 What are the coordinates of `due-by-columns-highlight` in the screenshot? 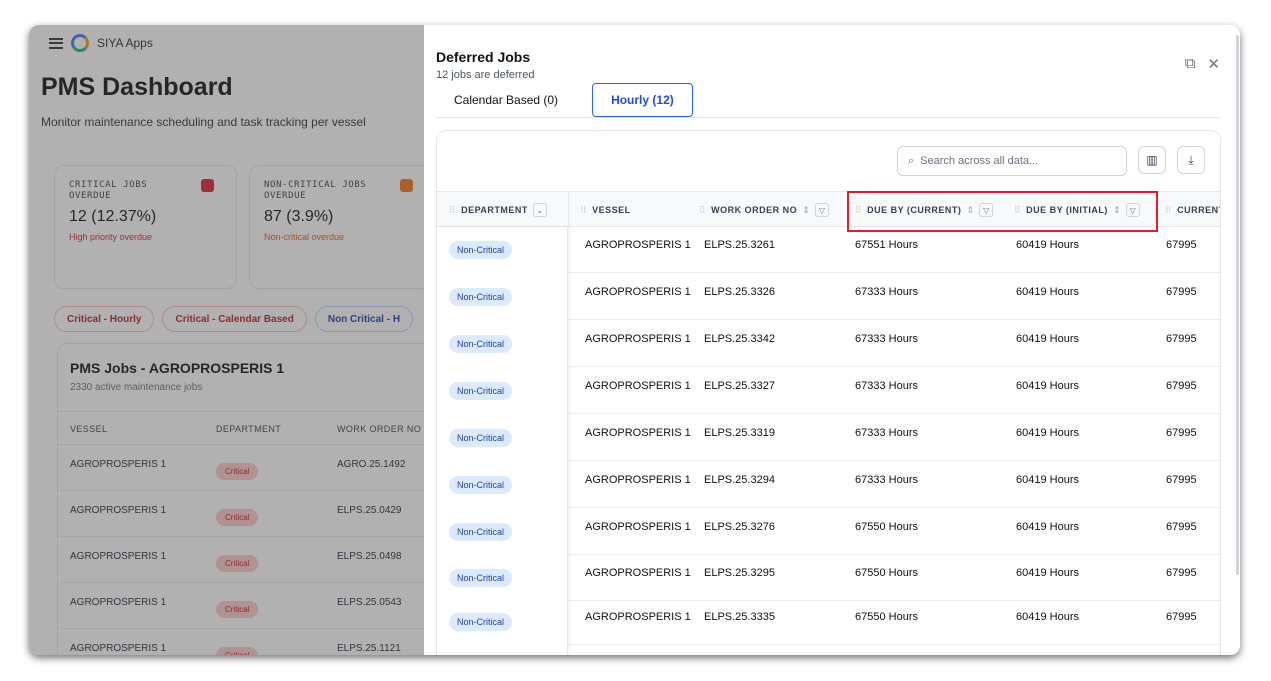 It's located at (1002, 211).